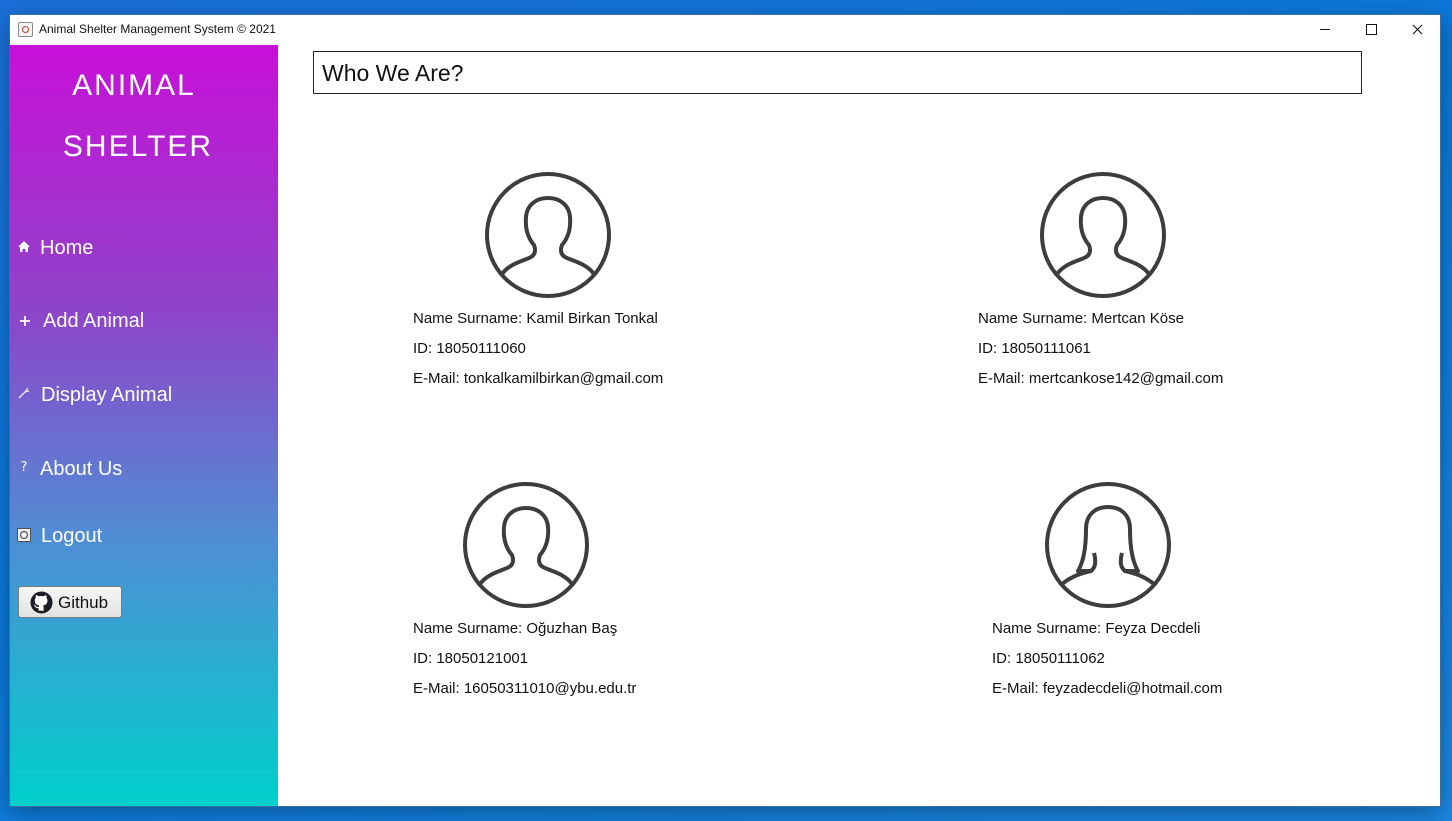  Describe the element at coordinates (144, 538) in the screenshot. I see `nav-item-logout: Logout` at that location.